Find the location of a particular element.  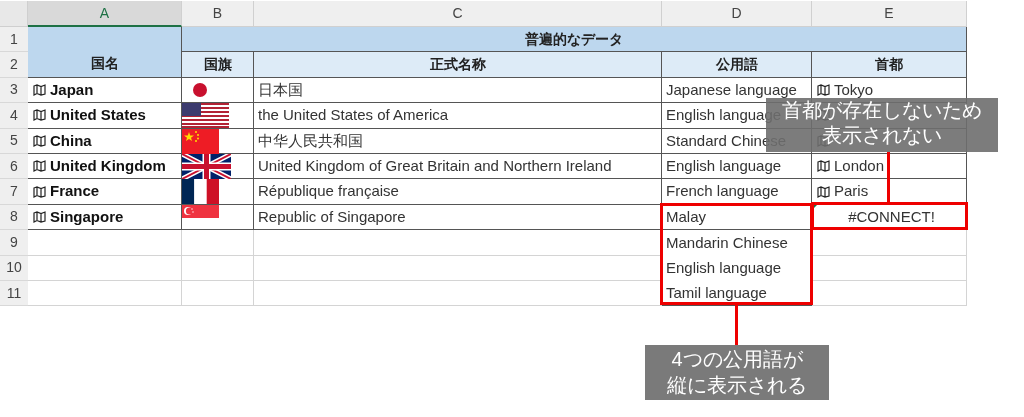

row-header: 1 is located at coordinates (14, 40).